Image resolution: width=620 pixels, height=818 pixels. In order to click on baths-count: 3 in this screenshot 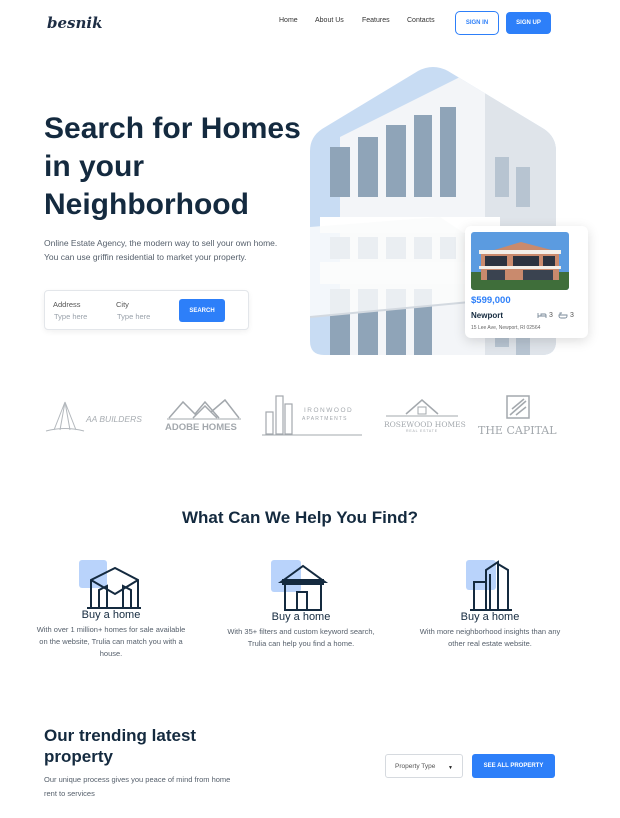, I will do `click(572, 315)`.